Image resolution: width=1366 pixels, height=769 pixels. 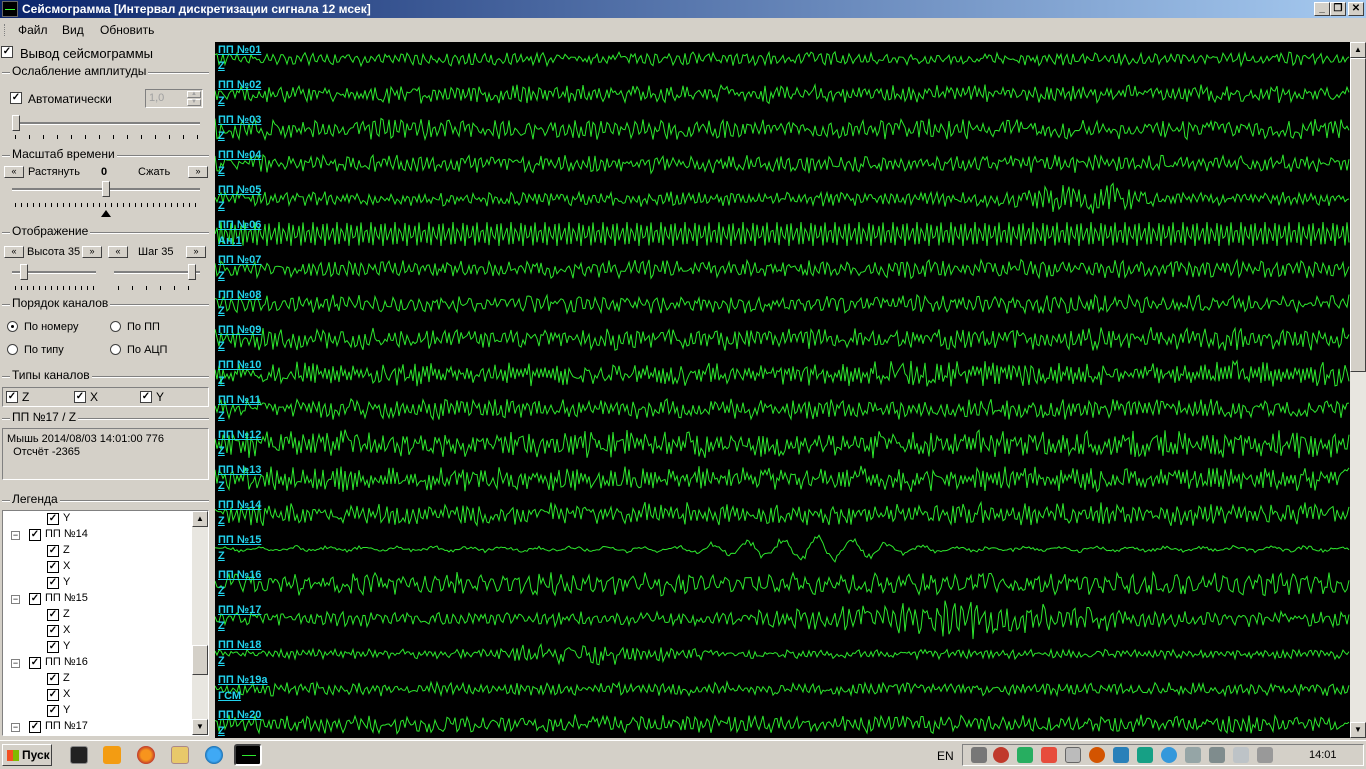 What do you see at coordinates (200, 623) in the screenshot?
I see `legend-scrollbar: ▲ ▼` at bounding box center [200, 623].